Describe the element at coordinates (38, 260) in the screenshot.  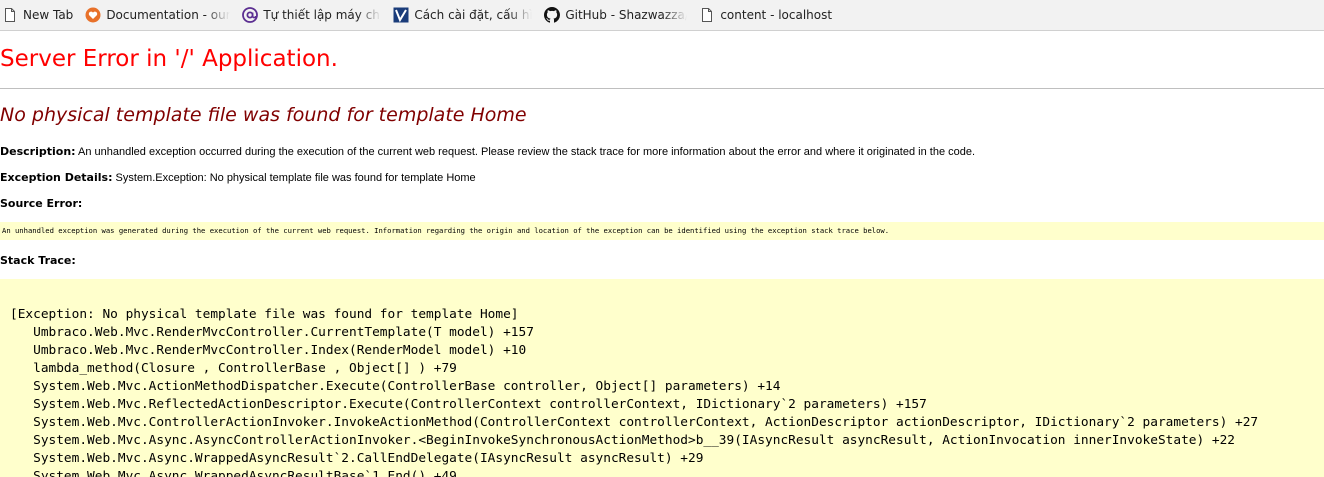
I see `stack-trace-label: Stack Trace:` at that location.